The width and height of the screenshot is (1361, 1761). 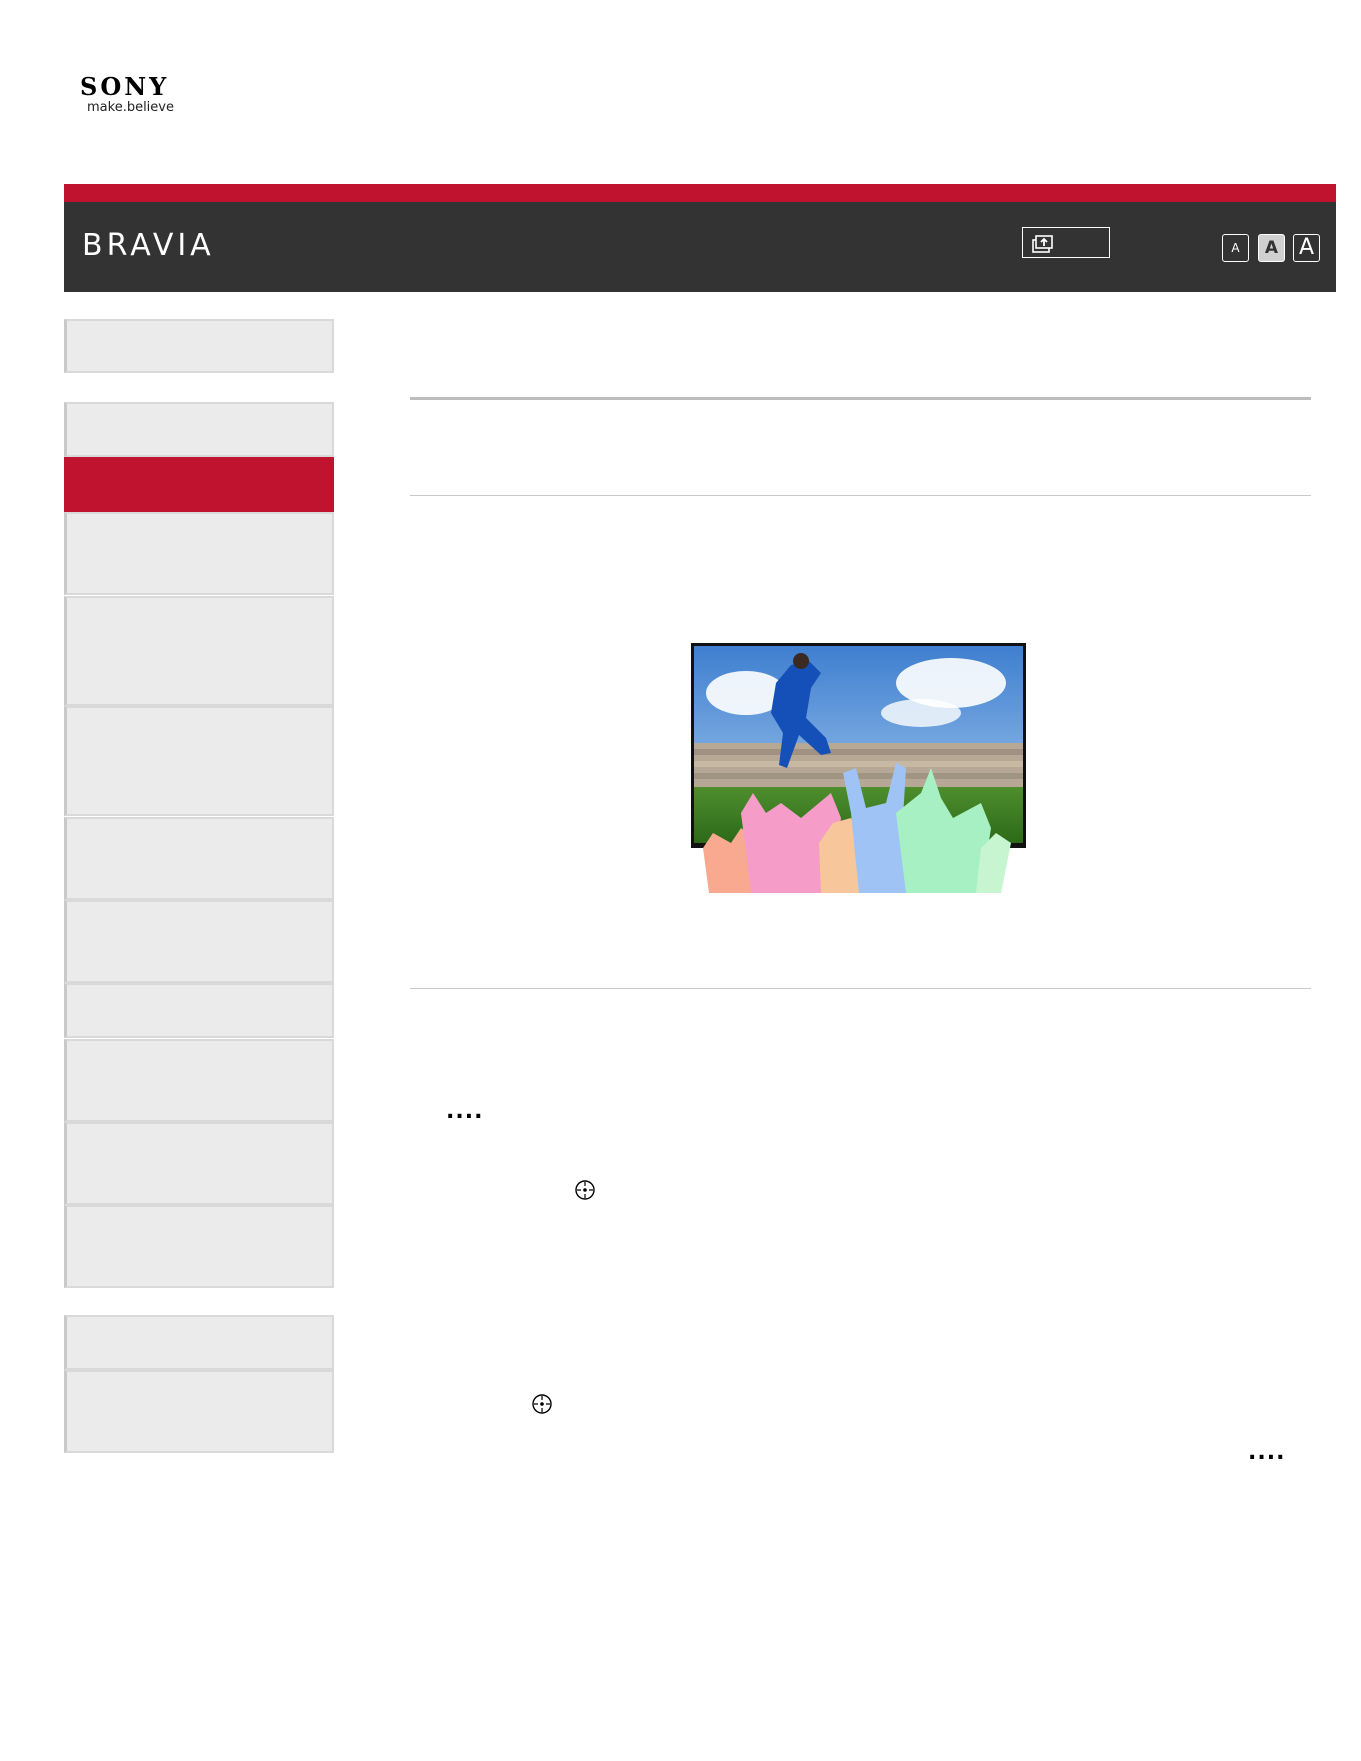 What do you see at coordinates (1042, 244) in the screenshot?
I see `upload-icon` at bounding box center [1042, 244].